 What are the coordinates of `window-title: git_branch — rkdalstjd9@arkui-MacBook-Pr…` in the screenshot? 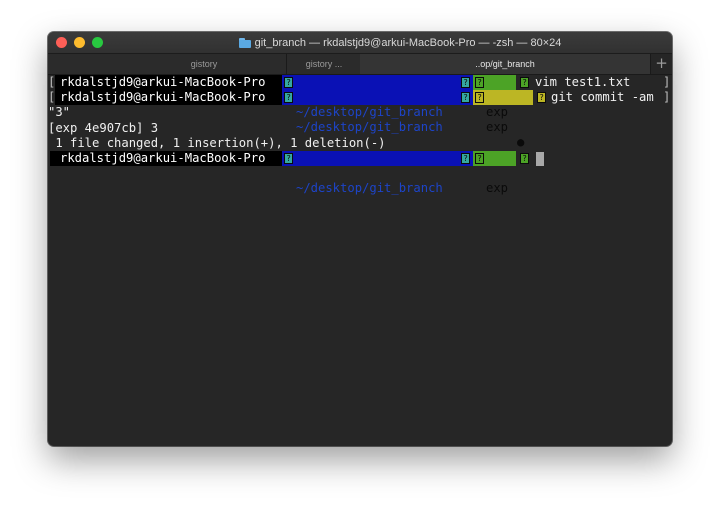 It's located at (400, 42).